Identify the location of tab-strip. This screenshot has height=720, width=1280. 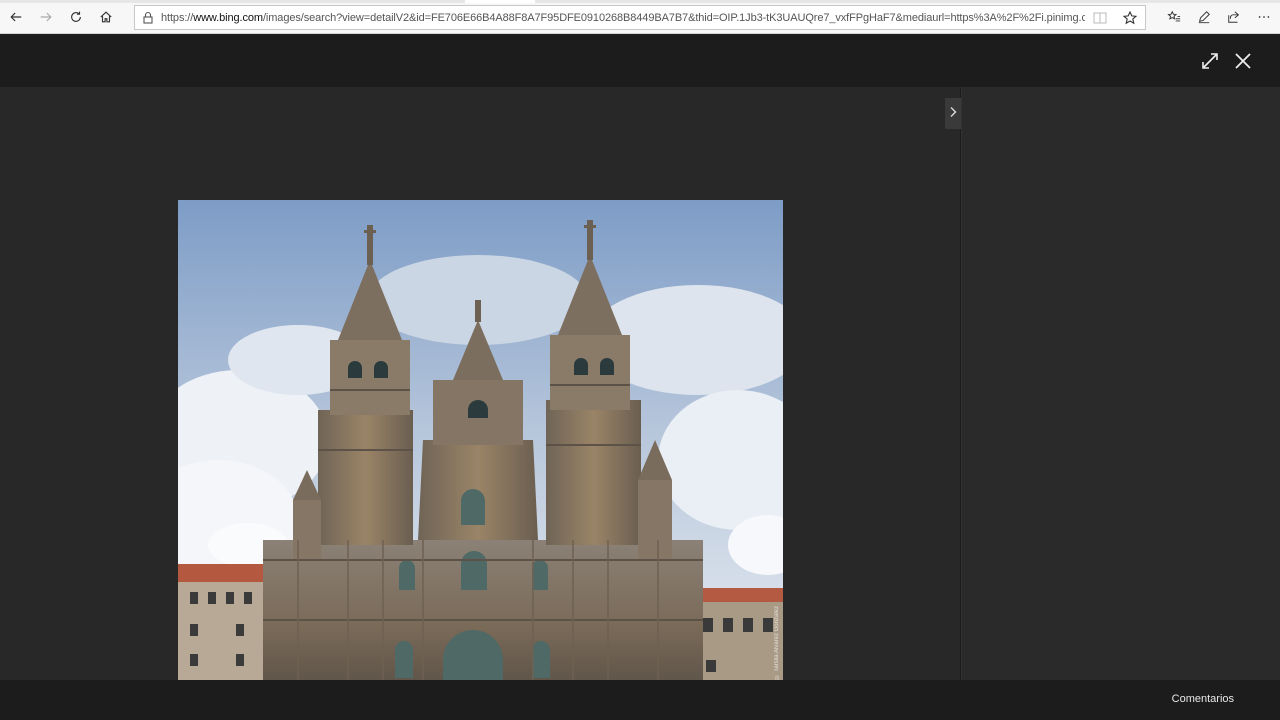
(640, 1).